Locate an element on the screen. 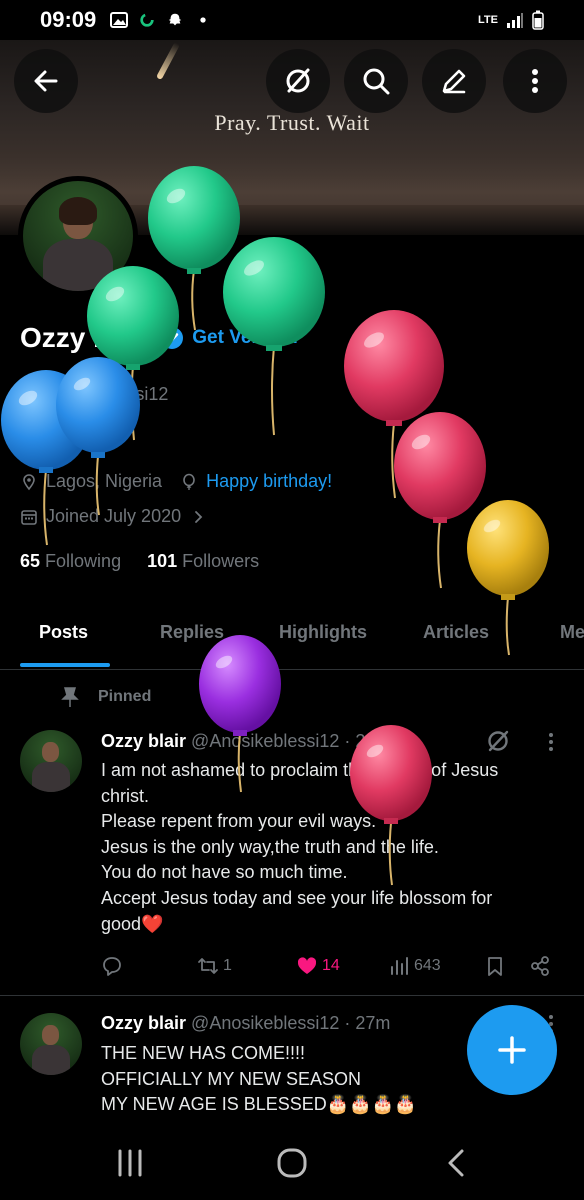 The width and height of the screenshot is (584, 1200). comet-decoration is located at coordinates (168, 61).